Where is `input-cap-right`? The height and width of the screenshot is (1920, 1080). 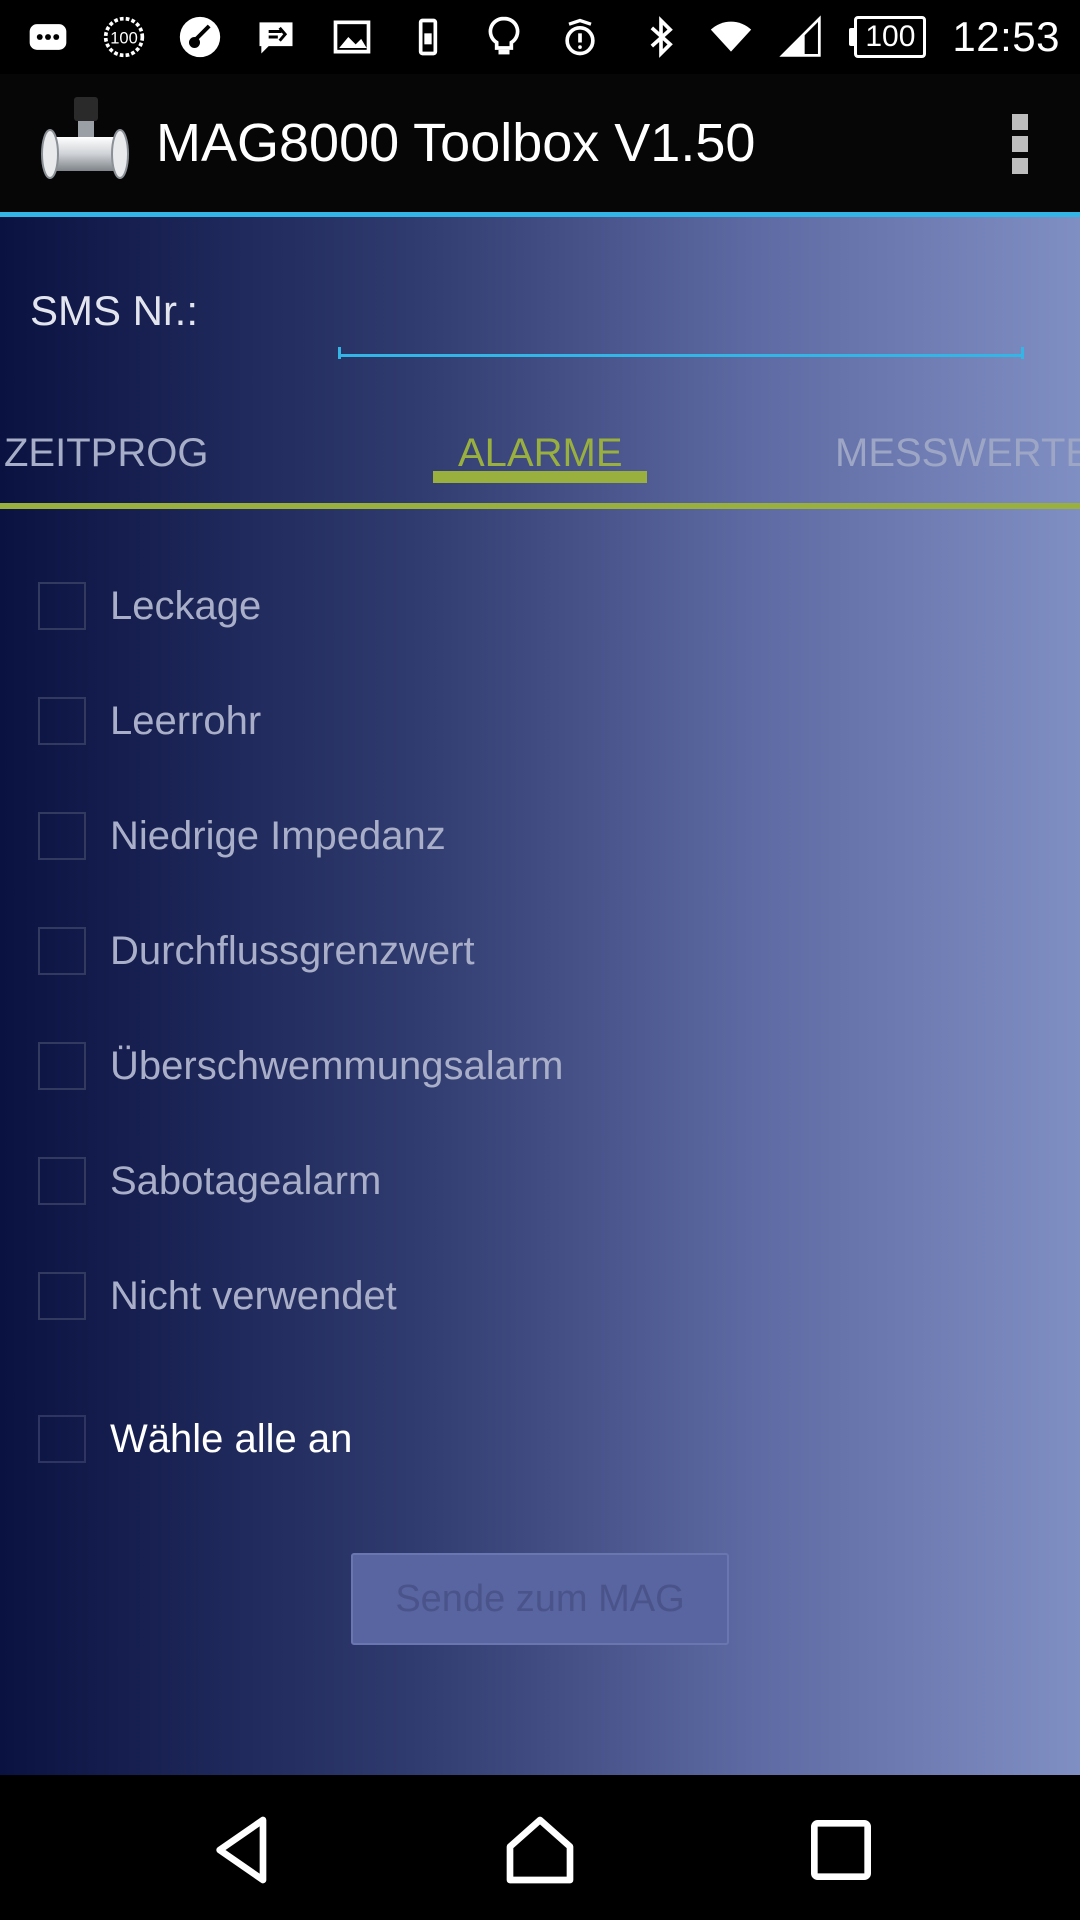
input-cap-right is located at coordinates (1022, 353).